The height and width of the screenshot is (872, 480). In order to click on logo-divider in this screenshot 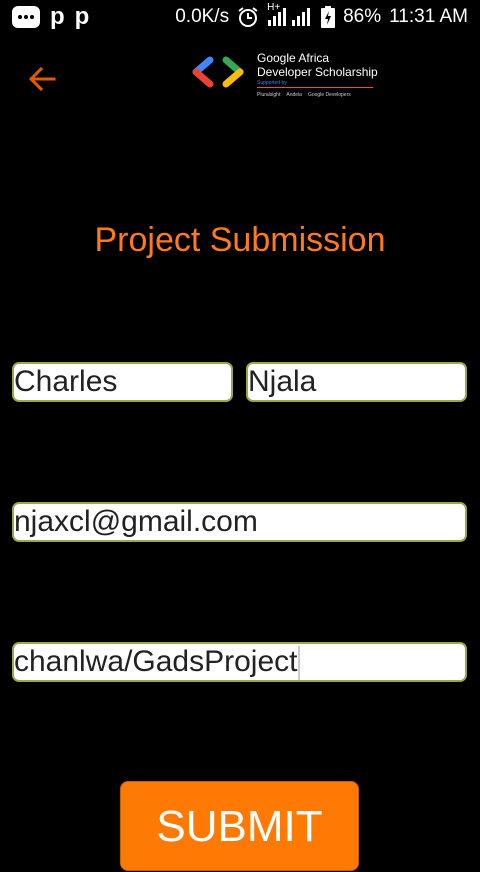, I will do `click(315, 87)`.